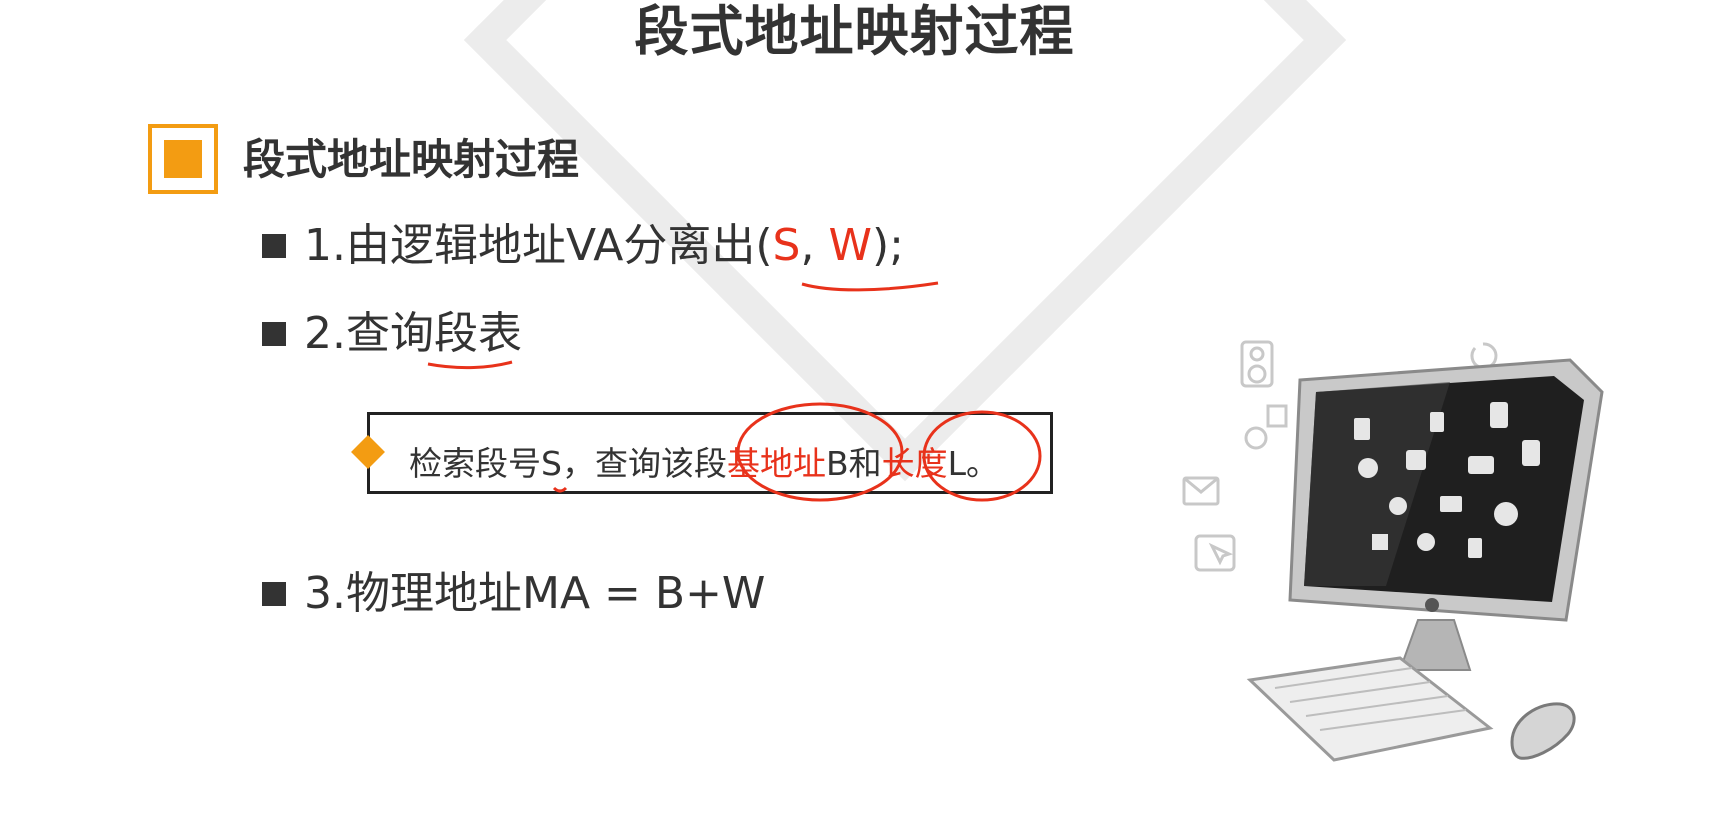  Describe the element at coordinates (413, 333) in the screenshot. I see `step-2-text: 2.查询段表` at that location.